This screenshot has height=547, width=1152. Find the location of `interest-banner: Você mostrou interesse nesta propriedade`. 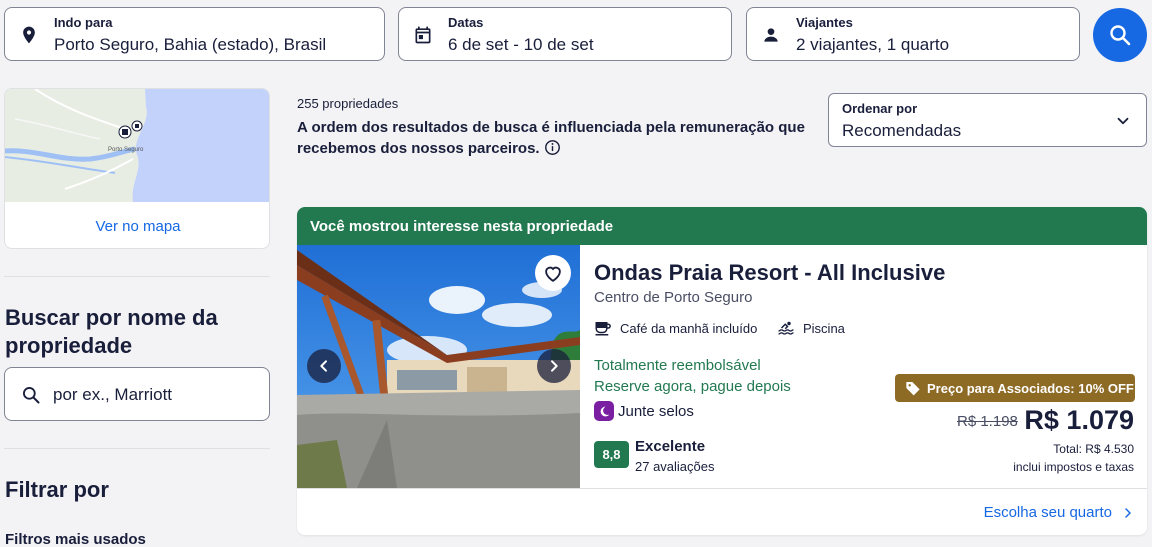

interest-banner: Você mostrou interesse nesta propriedade is located at coordinates (722, 226).